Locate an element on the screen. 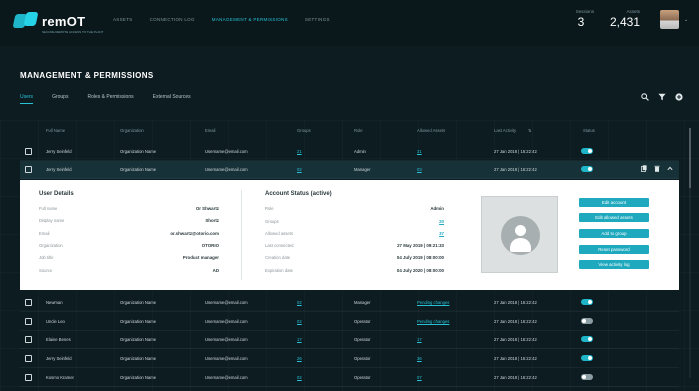 Image resolution: width=699 pixels, height=391 pixels. col-status: Status is located at coordinates (589, 130).